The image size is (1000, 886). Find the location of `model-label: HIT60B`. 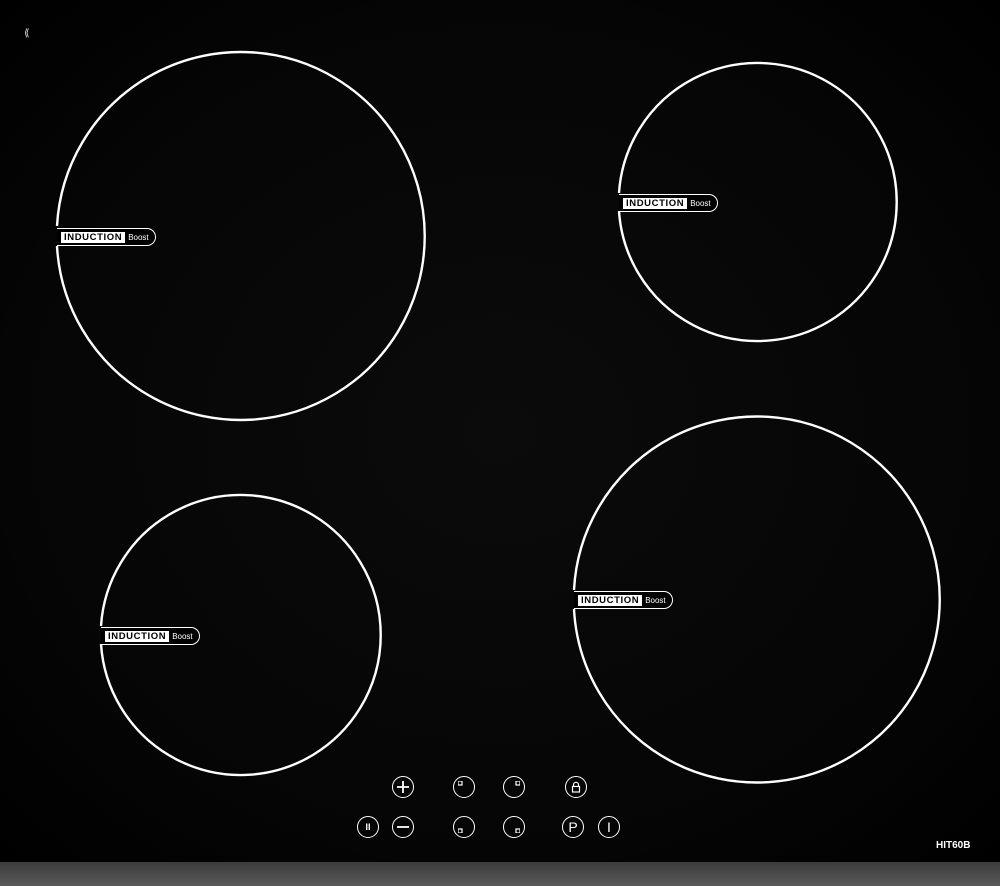

model-label: HIT60B is located at coordinates (953, 845).